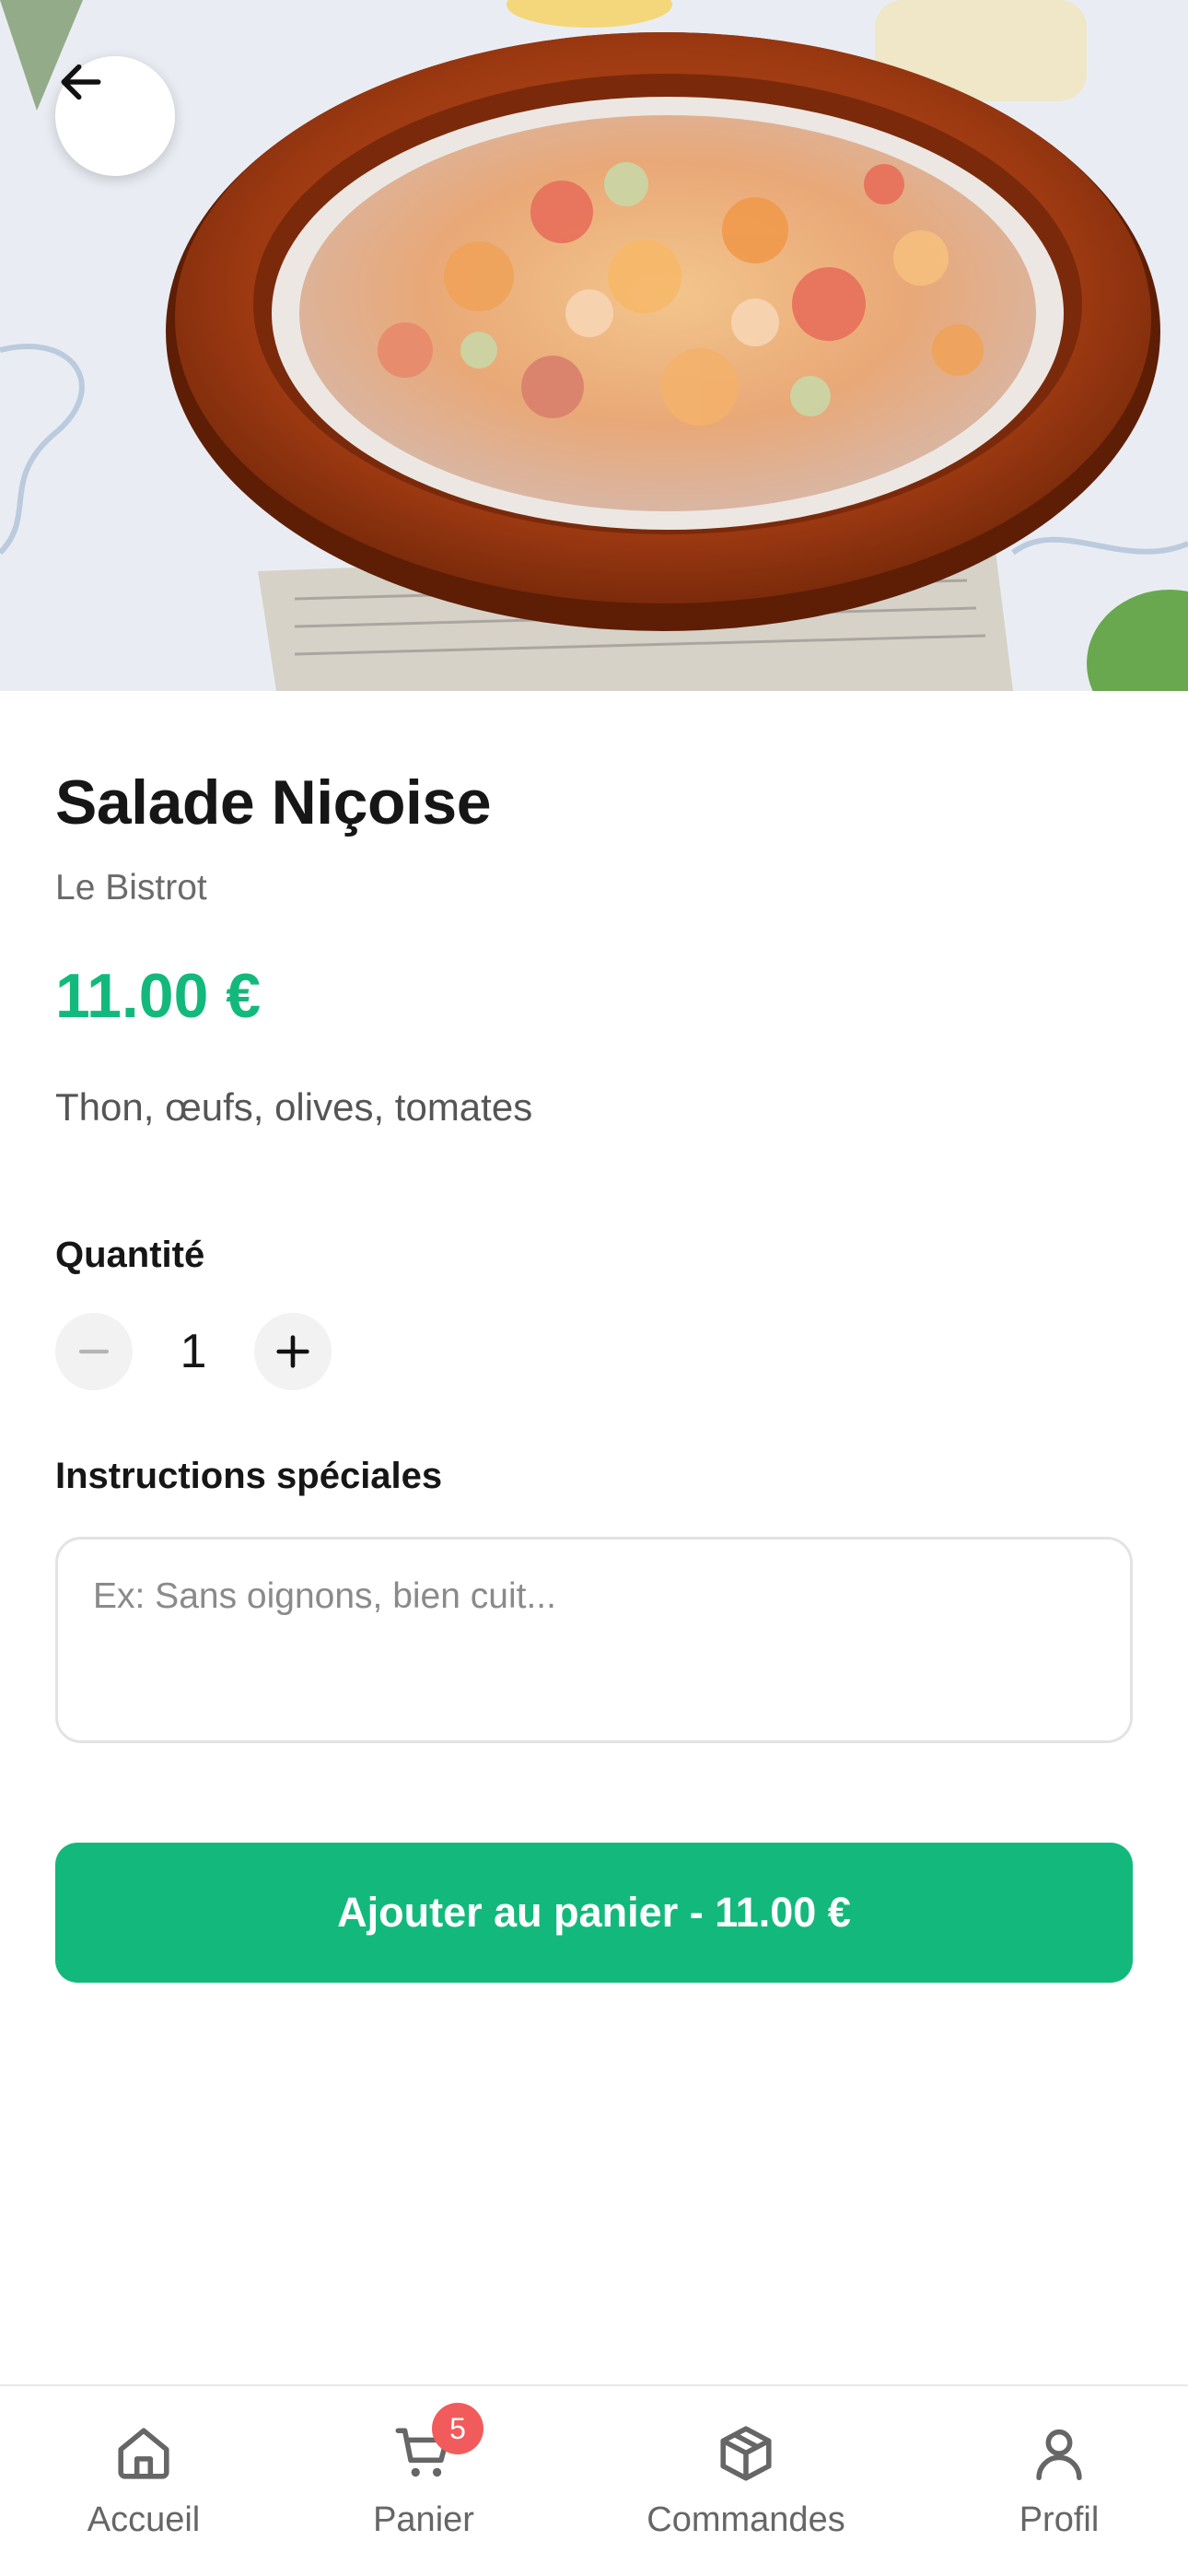 The height and width of the screenshot is (2576, 1188). I want to click on tab-accueil: Accueil, so click(144, 2481).